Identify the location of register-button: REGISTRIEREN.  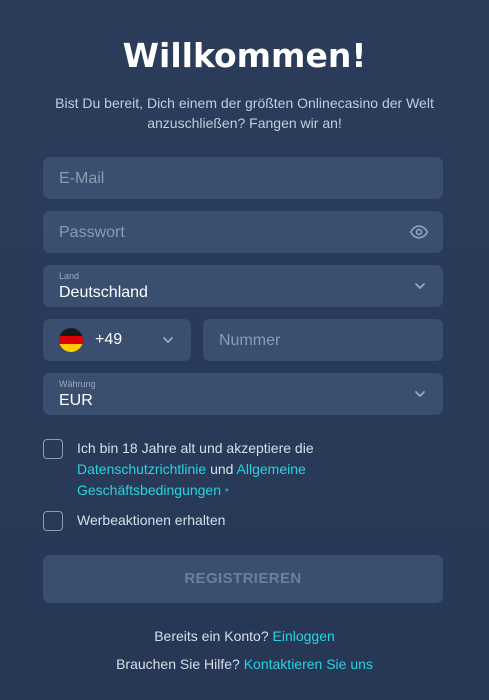
(243, 579).